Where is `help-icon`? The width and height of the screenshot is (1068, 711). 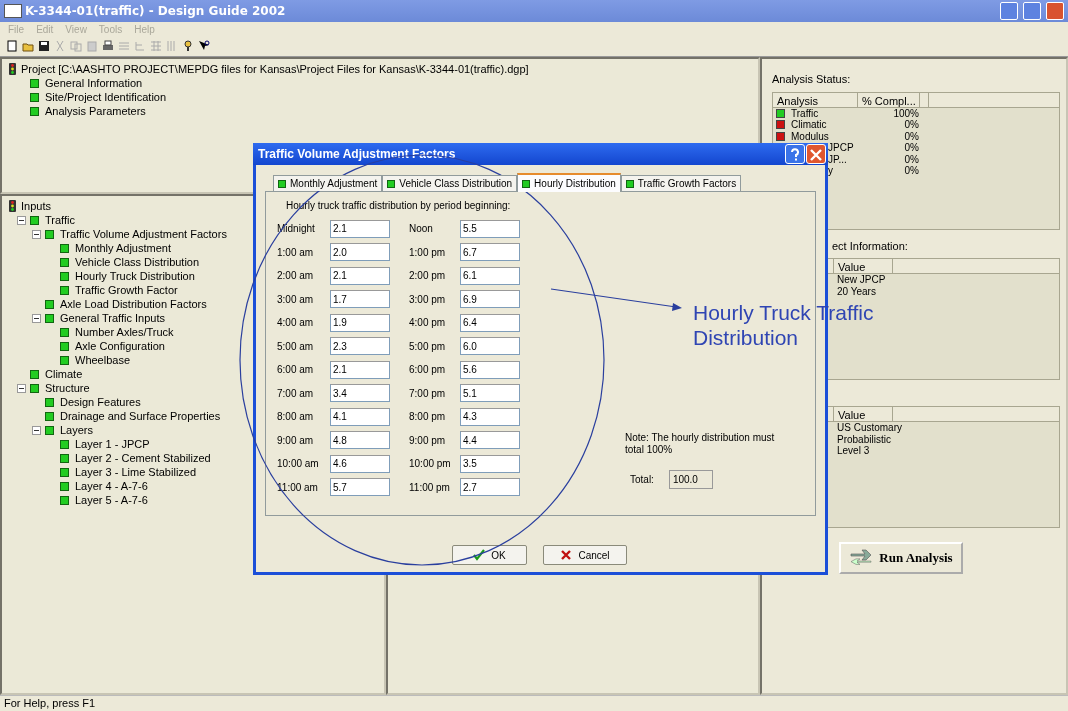 help-icon is located at coordinates (188, 46).